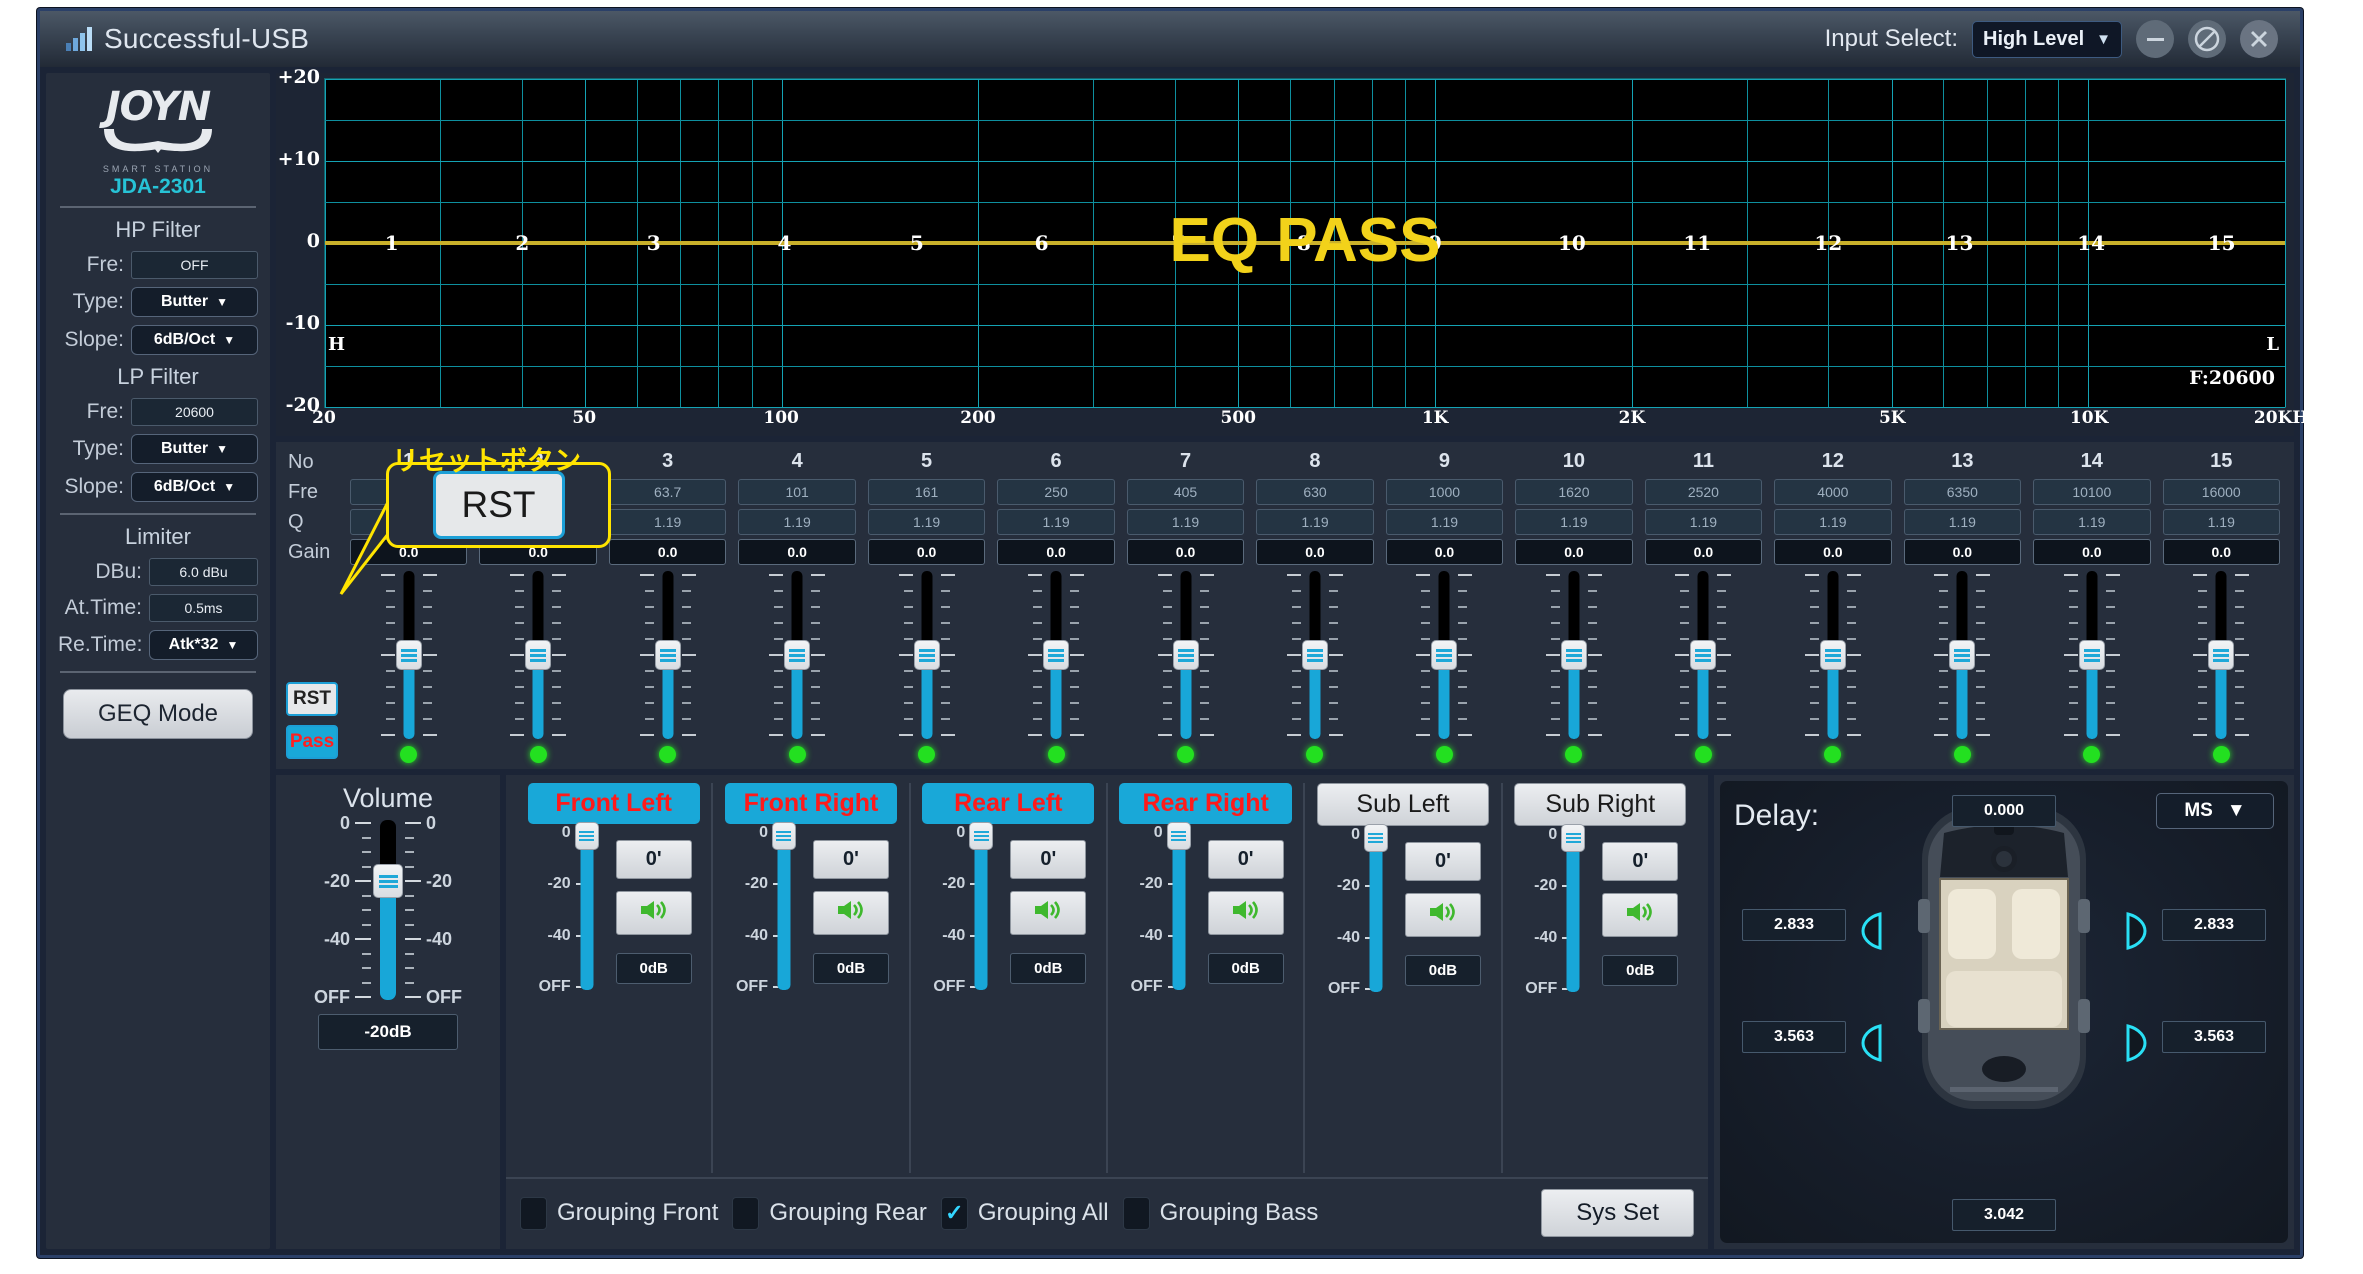  Describe the element at coordinates (2221, 552) in the screenshot. I see `eq-gain-input-15: 0.0` at that location.